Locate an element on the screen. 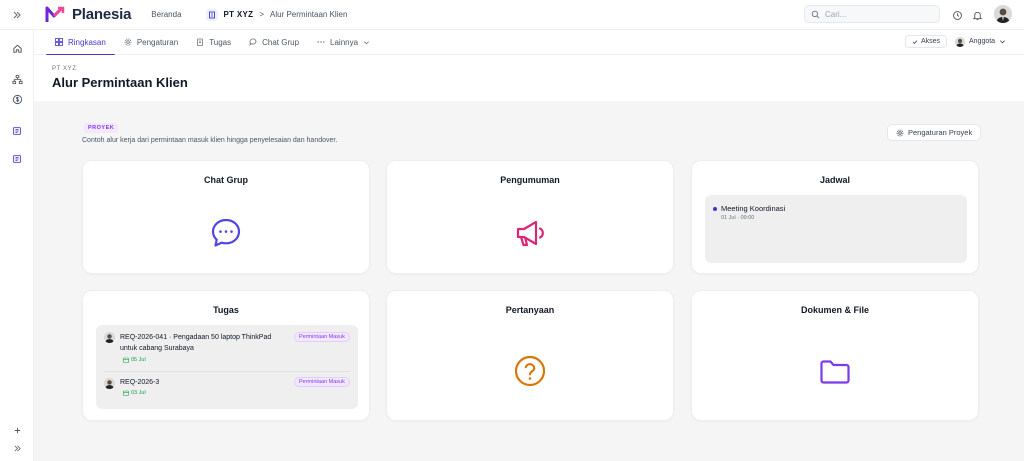  tab-lainnya: Lainnya is located at coordinates (343, 42).